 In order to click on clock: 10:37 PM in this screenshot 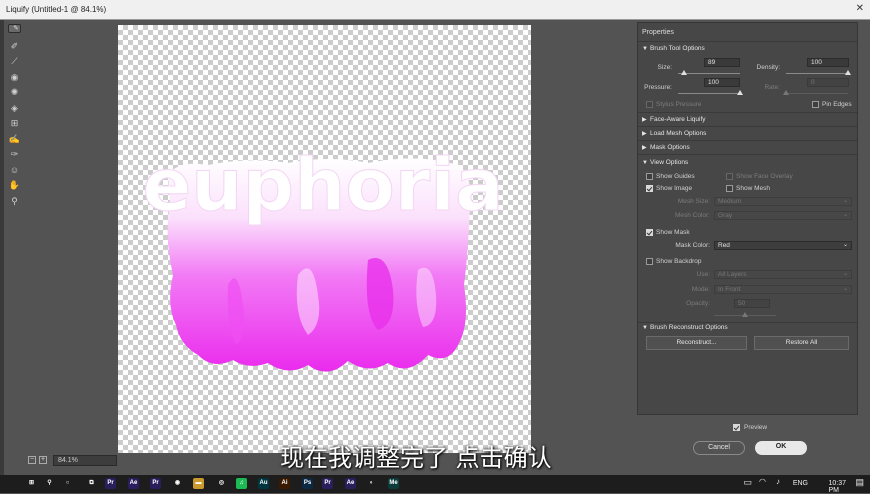, I will do `click(837, 487)`.